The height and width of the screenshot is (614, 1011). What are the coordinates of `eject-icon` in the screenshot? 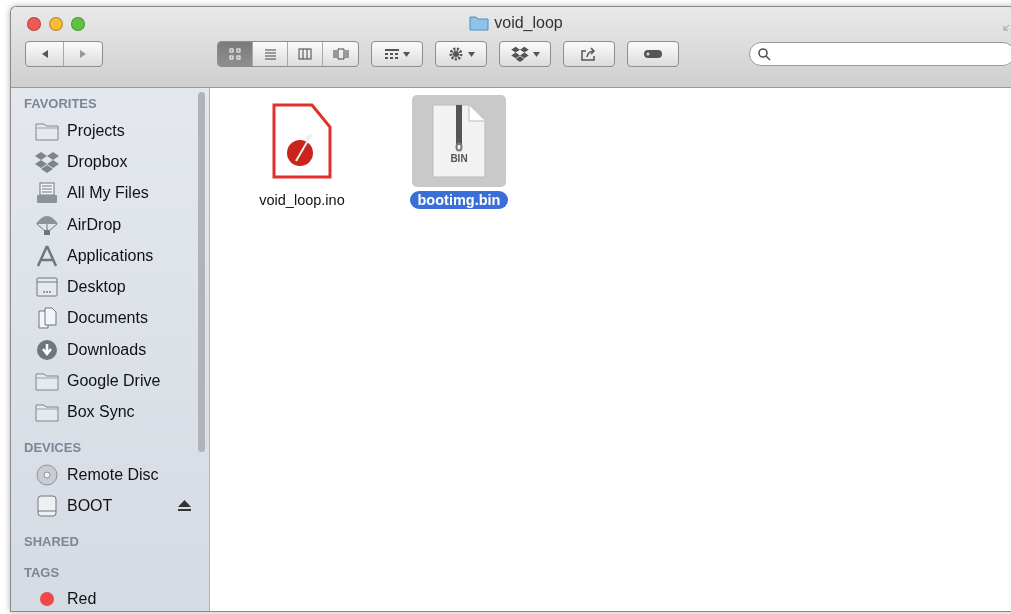 It's located at (184, 505).